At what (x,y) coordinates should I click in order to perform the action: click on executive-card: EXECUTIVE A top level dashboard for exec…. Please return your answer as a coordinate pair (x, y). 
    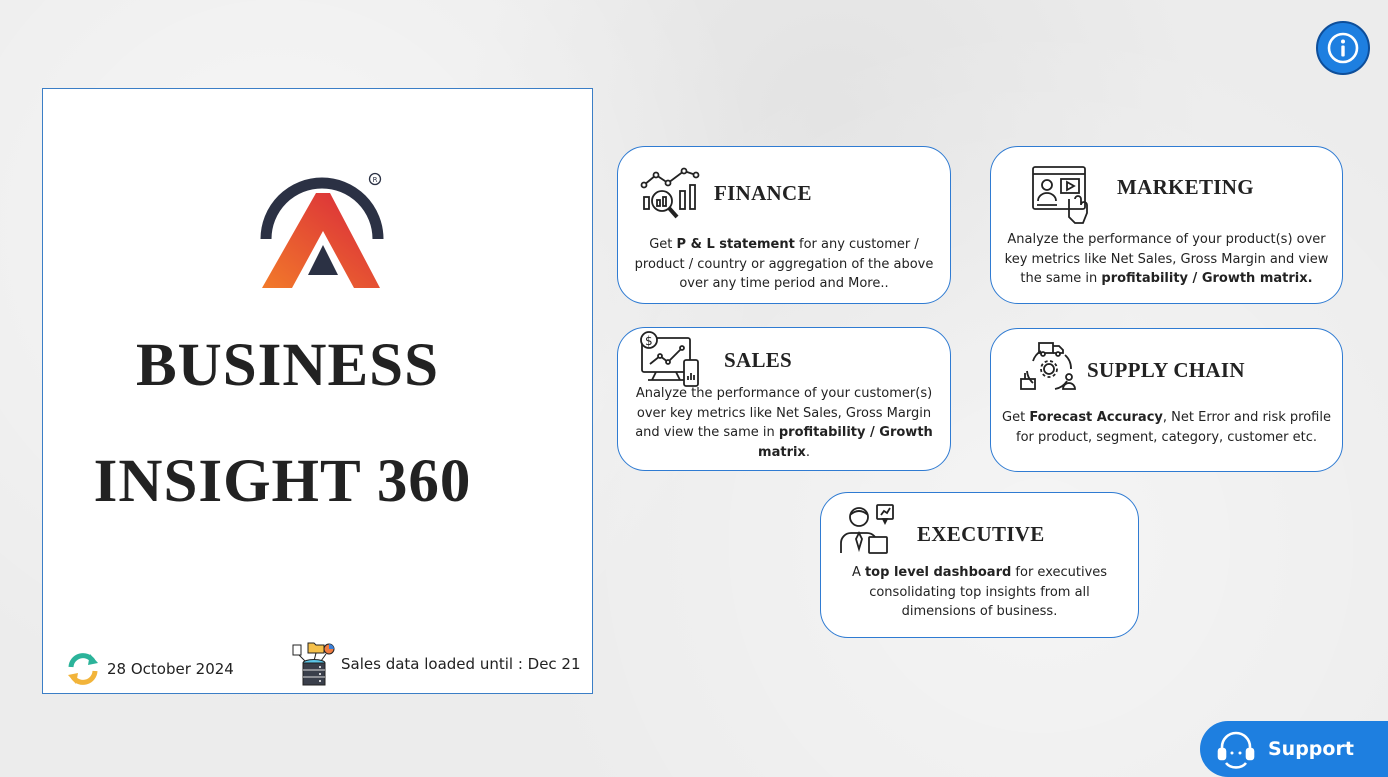
    Looking at the image, I should click on (979, 565).